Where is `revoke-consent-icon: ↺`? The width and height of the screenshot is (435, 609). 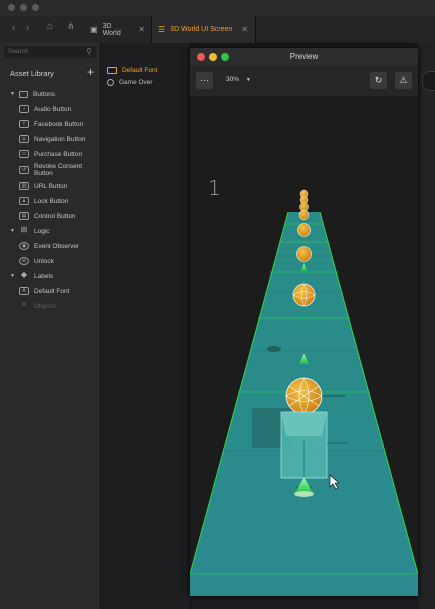 revoke-consent-icon: ↺ is located at coordinates (24, 170).